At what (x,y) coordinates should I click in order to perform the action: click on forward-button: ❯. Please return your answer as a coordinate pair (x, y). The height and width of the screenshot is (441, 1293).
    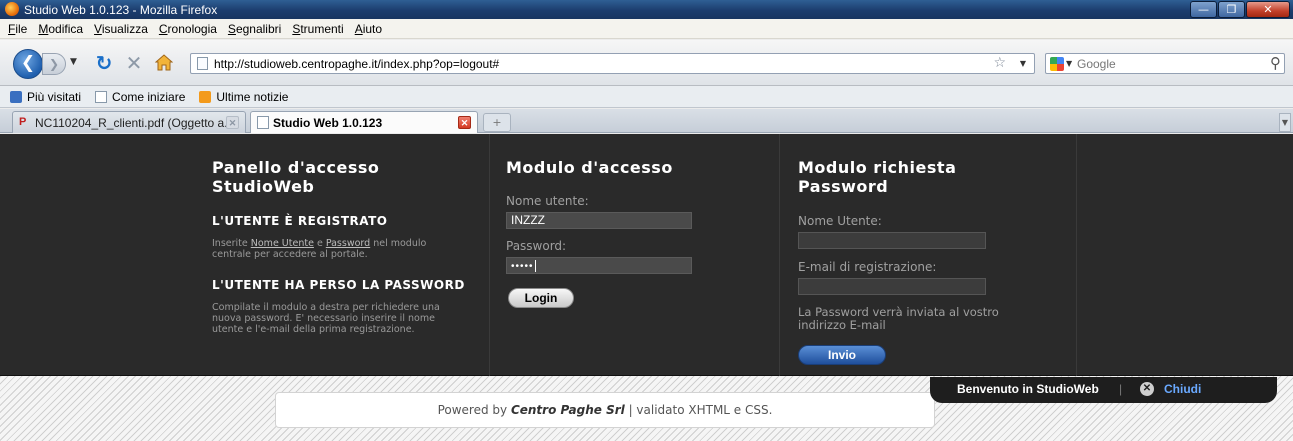
    Looking at the image, I should click on (54, 64).